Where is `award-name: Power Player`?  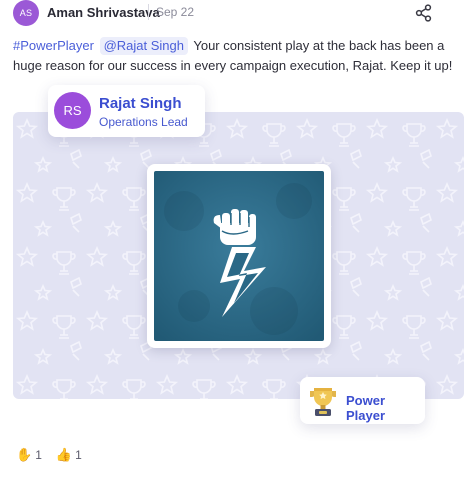 award-name: Power Player is located at coordinates (366, 408).